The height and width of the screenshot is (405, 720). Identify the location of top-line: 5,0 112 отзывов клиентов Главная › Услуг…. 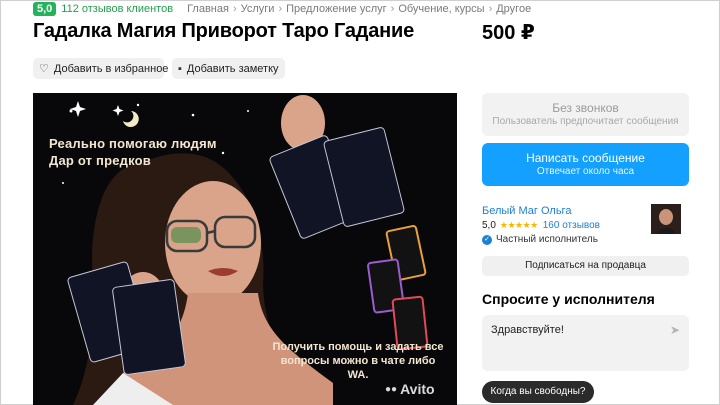
(282, 9).